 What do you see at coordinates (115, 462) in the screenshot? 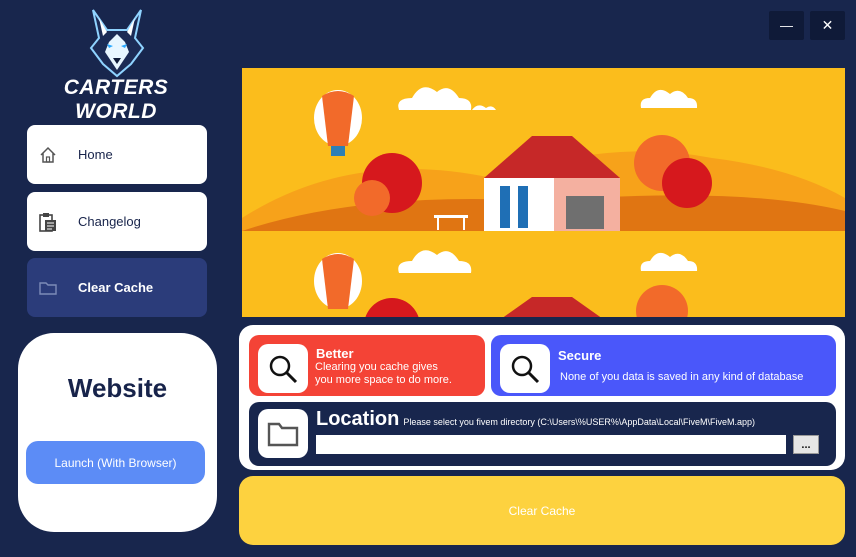
I see `launch-browser-button: Launch (With Browser)` at bounding box center [115, 462].